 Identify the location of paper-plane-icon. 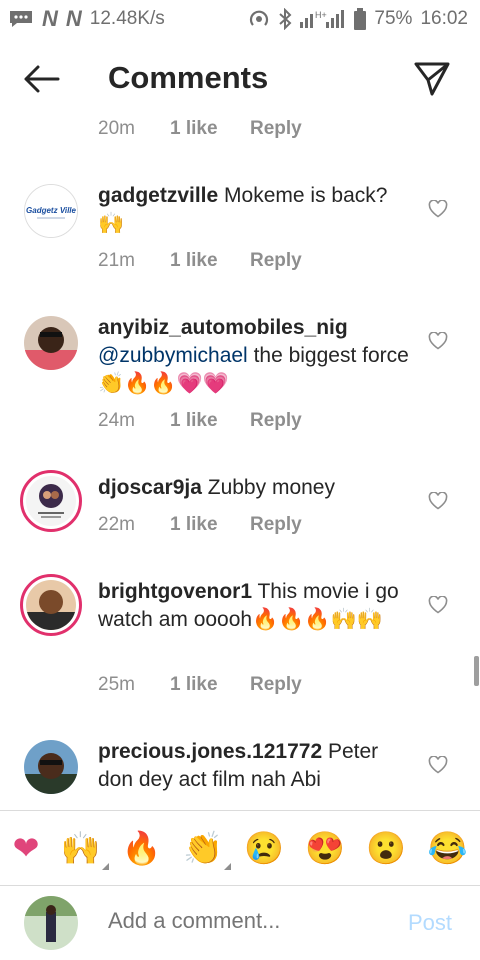
(432, 79).